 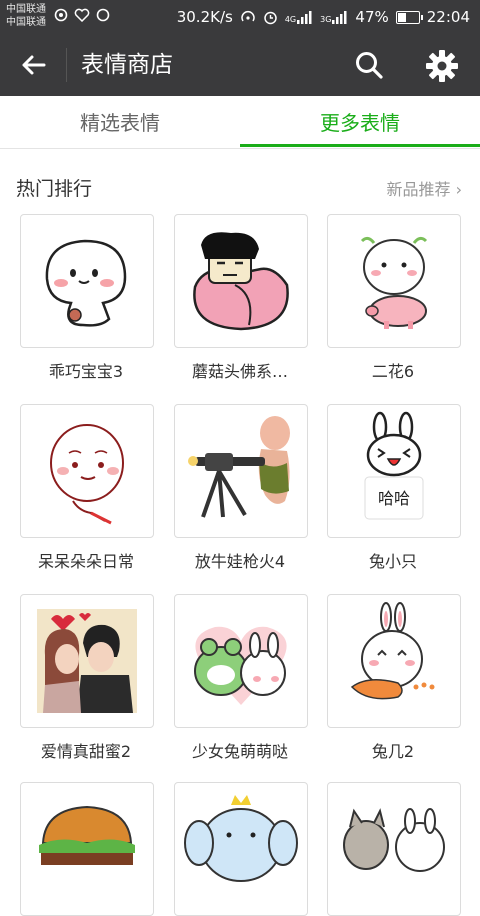 I want to click on clock: 22:04, so click(x=448, y=17).